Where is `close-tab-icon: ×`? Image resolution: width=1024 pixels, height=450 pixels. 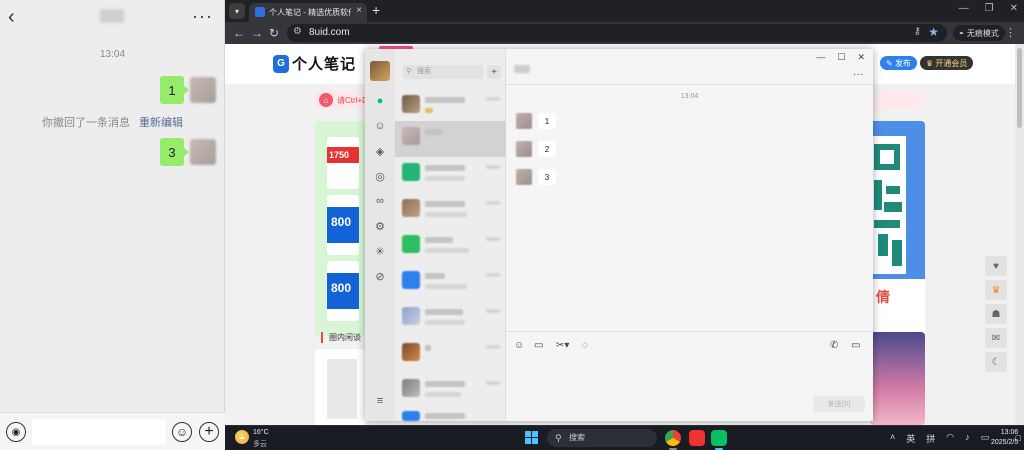
close-tab-icon: × is located at coordinates (359, 10).